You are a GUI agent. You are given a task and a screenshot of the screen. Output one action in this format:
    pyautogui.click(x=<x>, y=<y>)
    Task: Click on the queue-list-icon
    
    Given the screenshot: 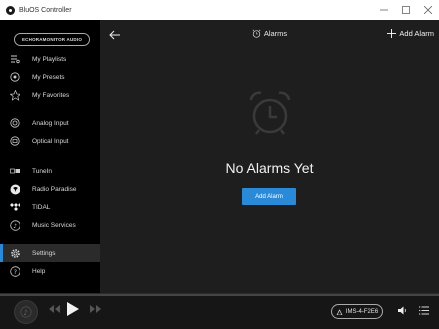 What is the action you would take?
    pyautogui.click(x=424, y=310)
    